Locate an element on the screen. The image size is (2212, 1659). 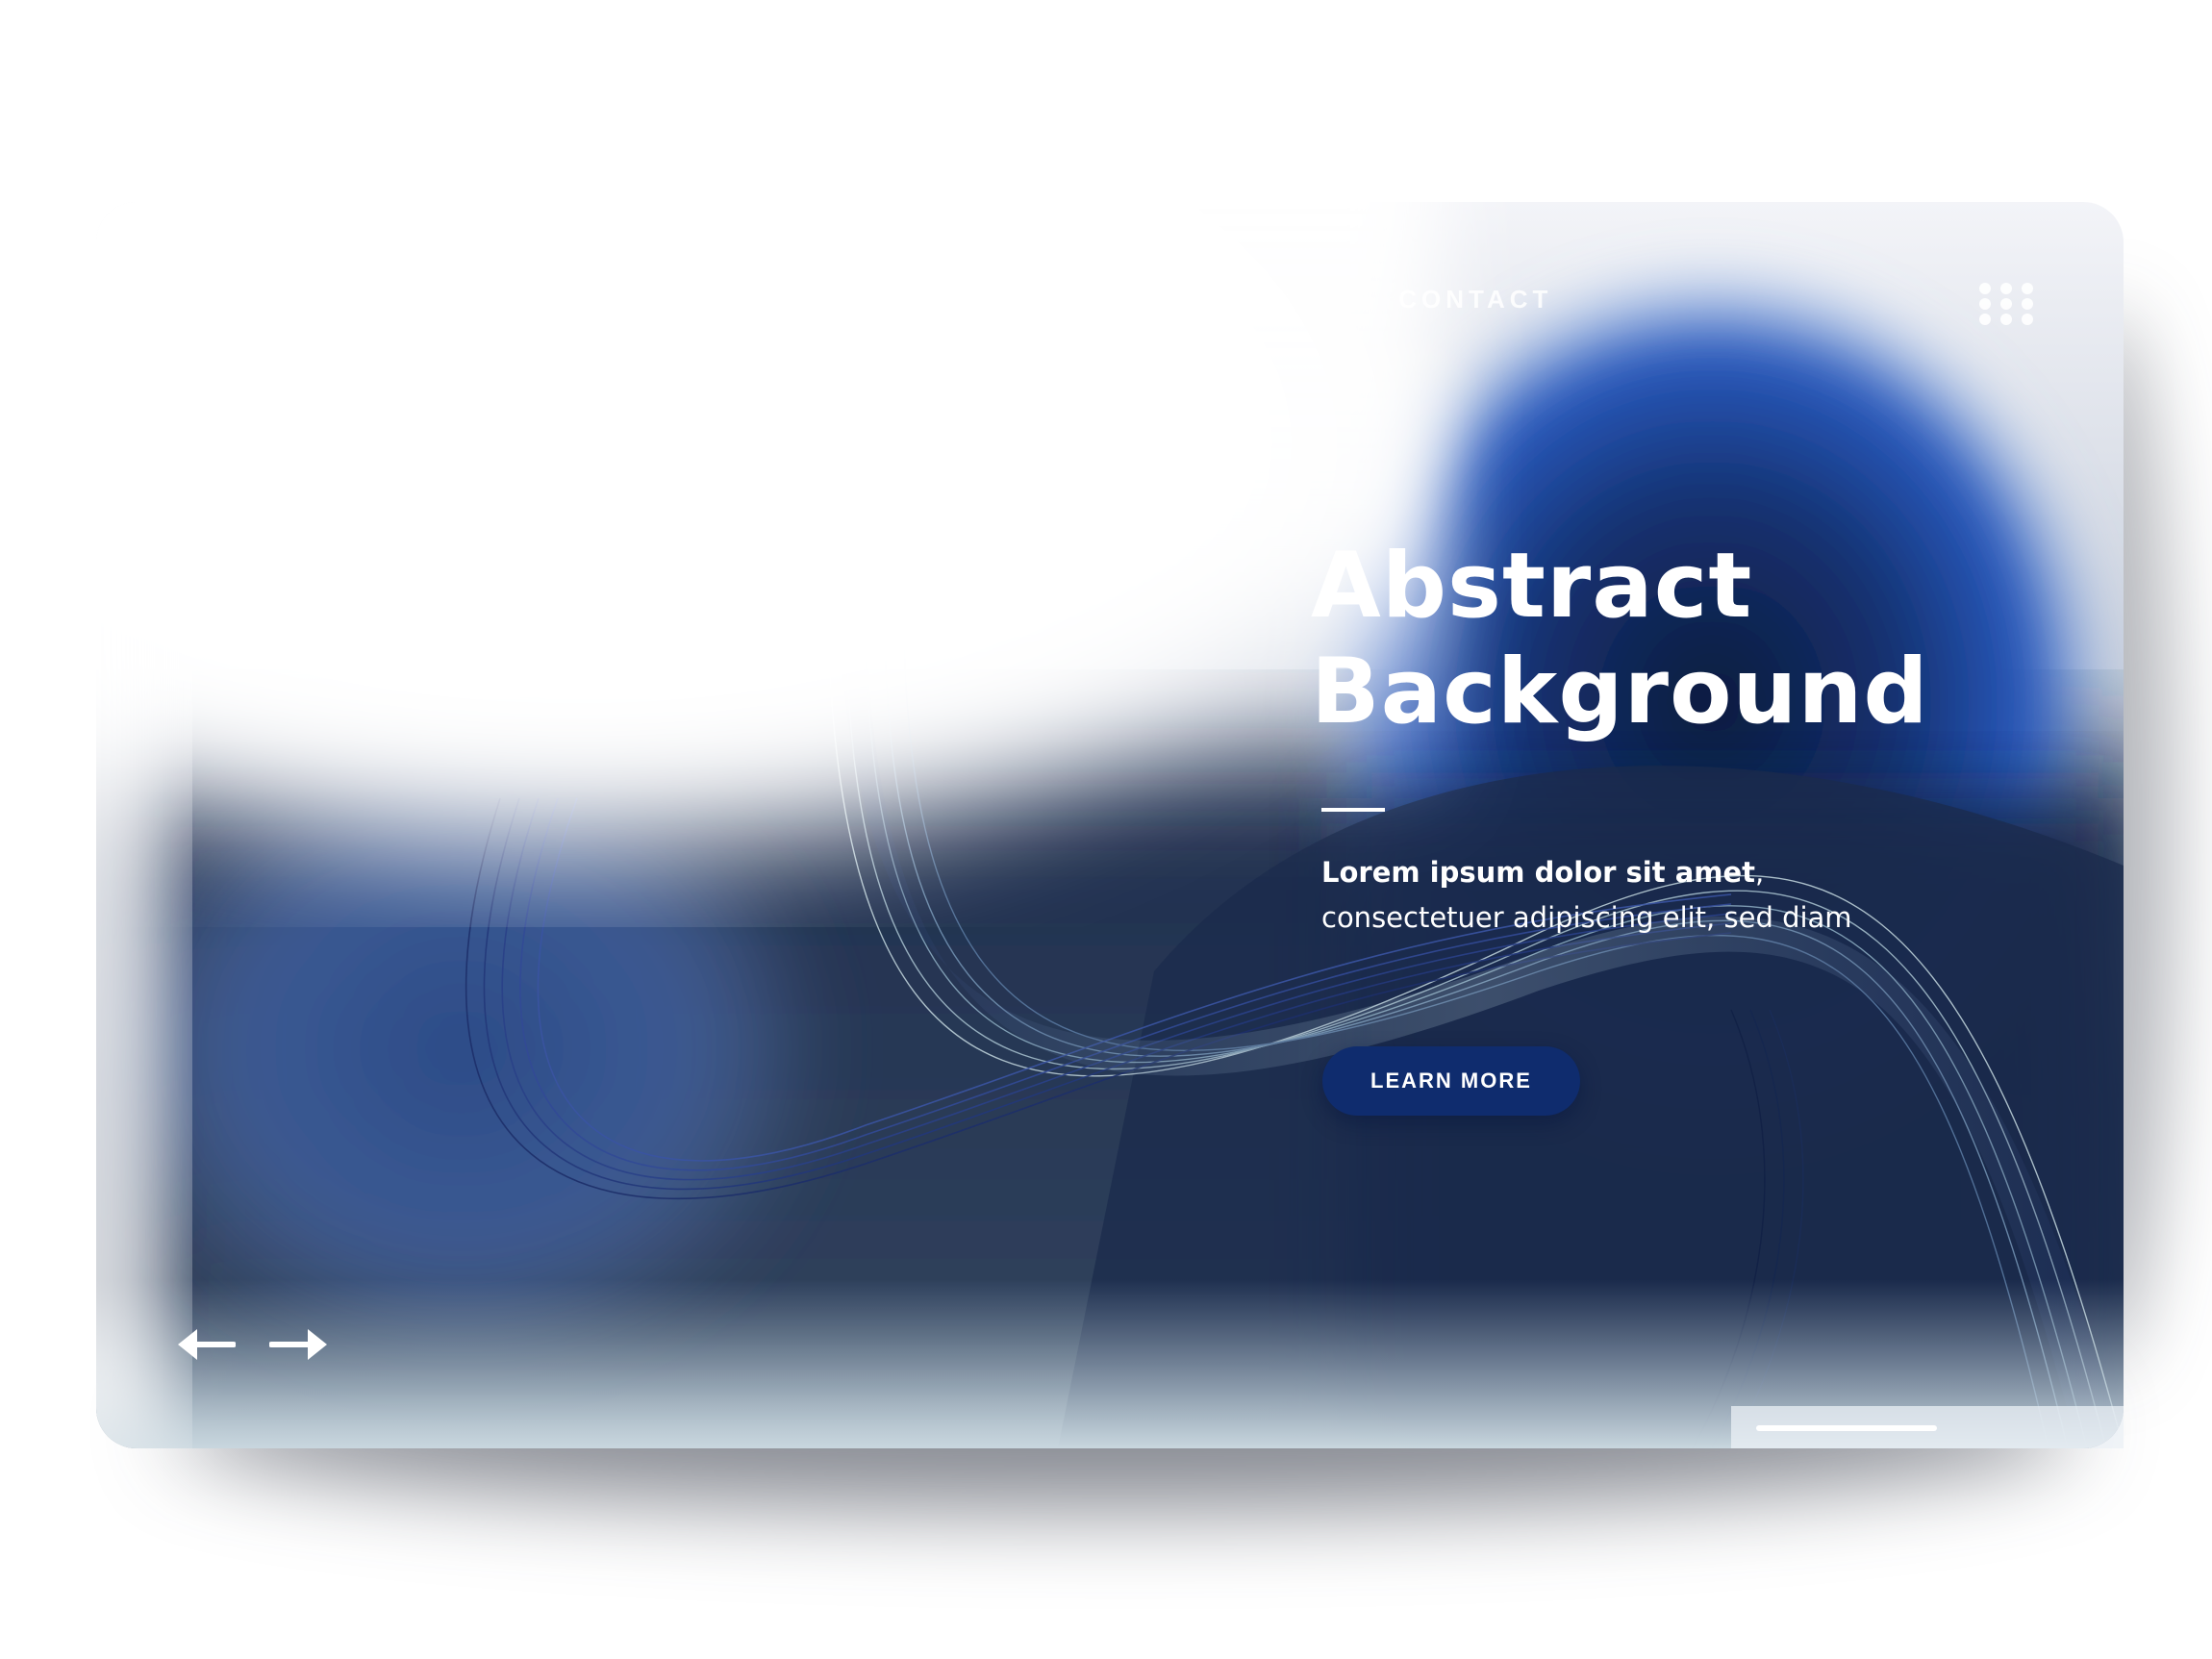
hero-description-bold: Lorem ipsum dolor sit amet is located at coordinates (1539, 873).